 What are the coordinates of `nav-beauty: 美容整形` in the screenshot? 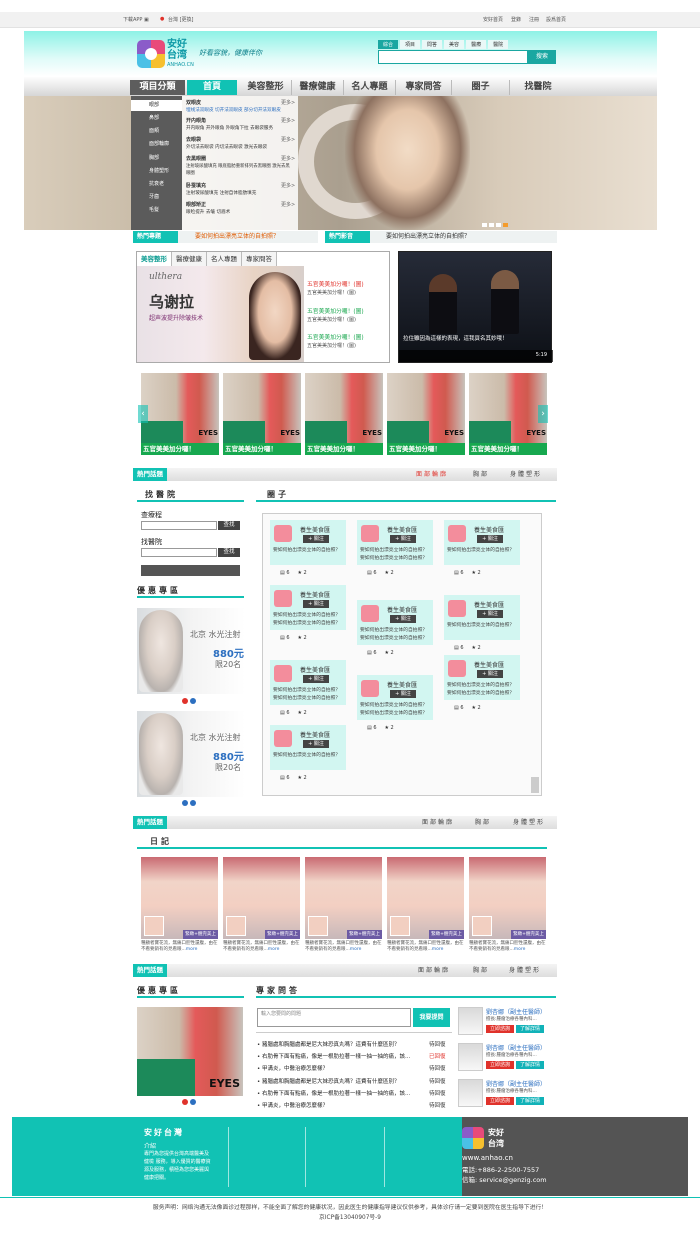 It's located at (266, 87).